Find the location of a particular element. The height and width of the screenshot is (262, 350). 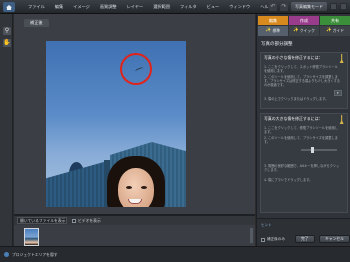

done-button: 完了 is located at coordinates (305, 239).